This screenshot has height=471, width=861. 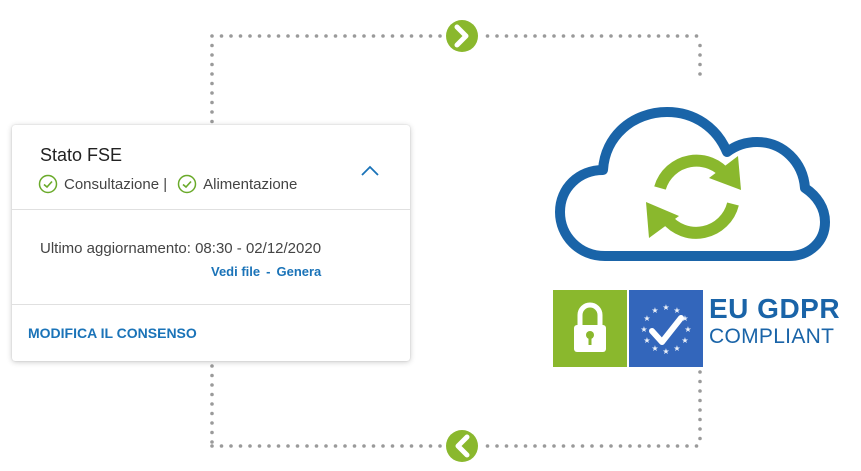 I want to click on last-update: Ultimo aggiornamento: 08:30 - 02/12/2020, so click(x=180, y=248).